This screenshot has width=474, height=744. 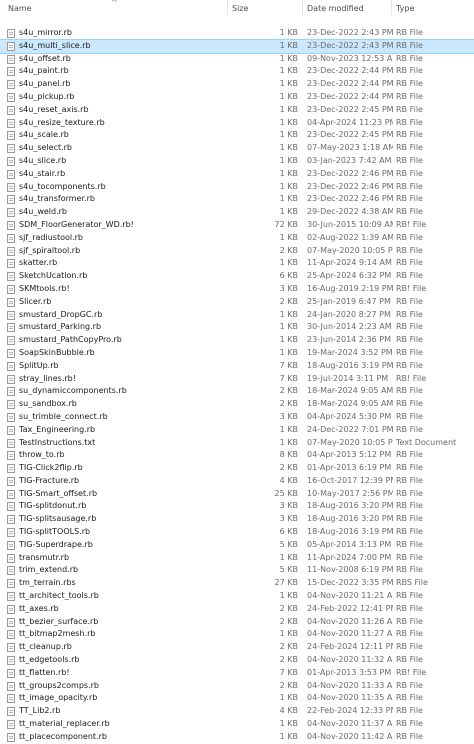 I want to click on file-date-modified: 07-May-2020 10:05 PM, so click(x=350, y=442).